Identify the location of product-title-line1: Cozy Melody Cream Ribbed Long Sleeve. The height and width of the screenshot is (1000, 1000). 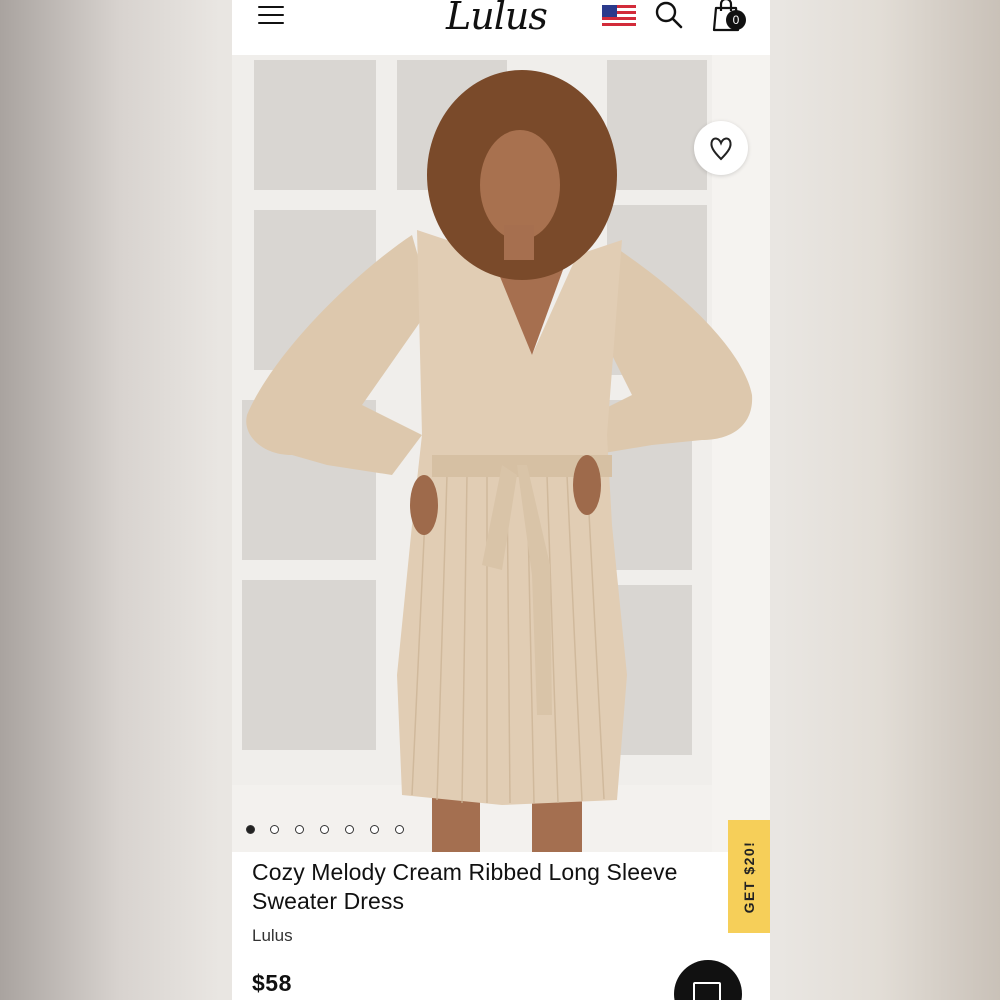
(465, 872).